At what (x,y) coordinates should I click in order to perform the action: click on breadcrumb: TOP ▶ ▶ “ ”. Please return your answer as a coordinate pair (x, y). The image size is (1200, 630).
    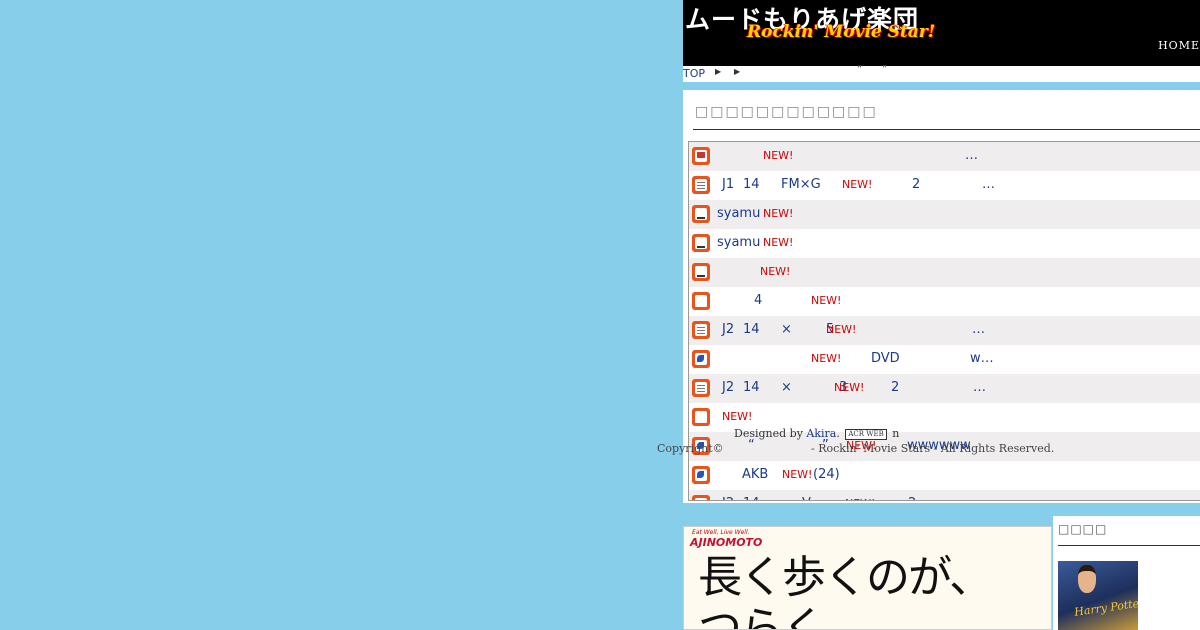
    Looking at the image, I should click on (941, 73).